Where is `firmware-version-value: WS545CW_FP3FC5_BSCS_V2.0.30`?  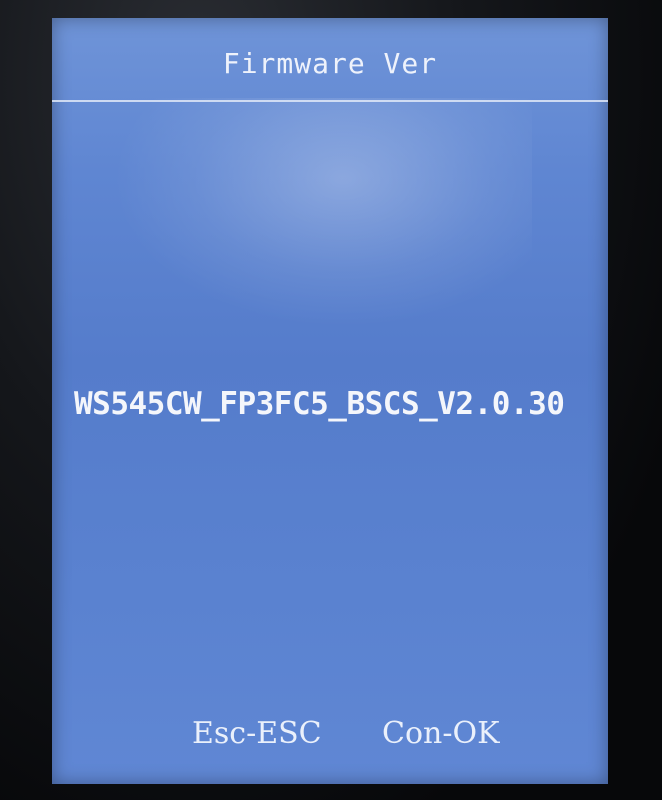
firmware-version-value: WS545CW_FP3FC5_BSCS_V2.0.30 is located at coordinates (319, 404).